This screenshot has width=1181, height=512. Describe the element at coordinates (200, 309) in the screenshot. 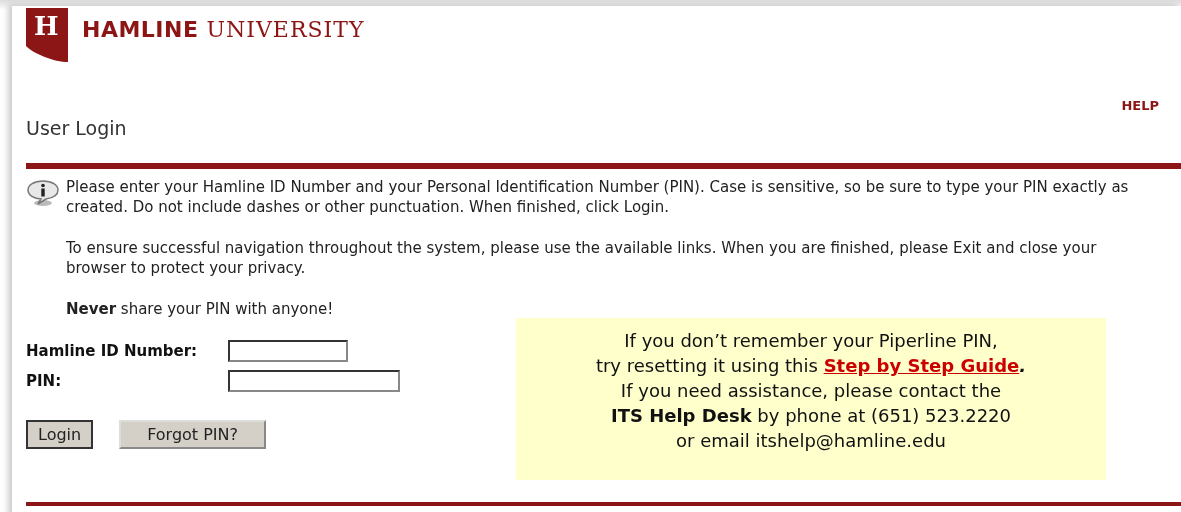

I see `instruction-text: Never share your PIN with anyone!` at that location.